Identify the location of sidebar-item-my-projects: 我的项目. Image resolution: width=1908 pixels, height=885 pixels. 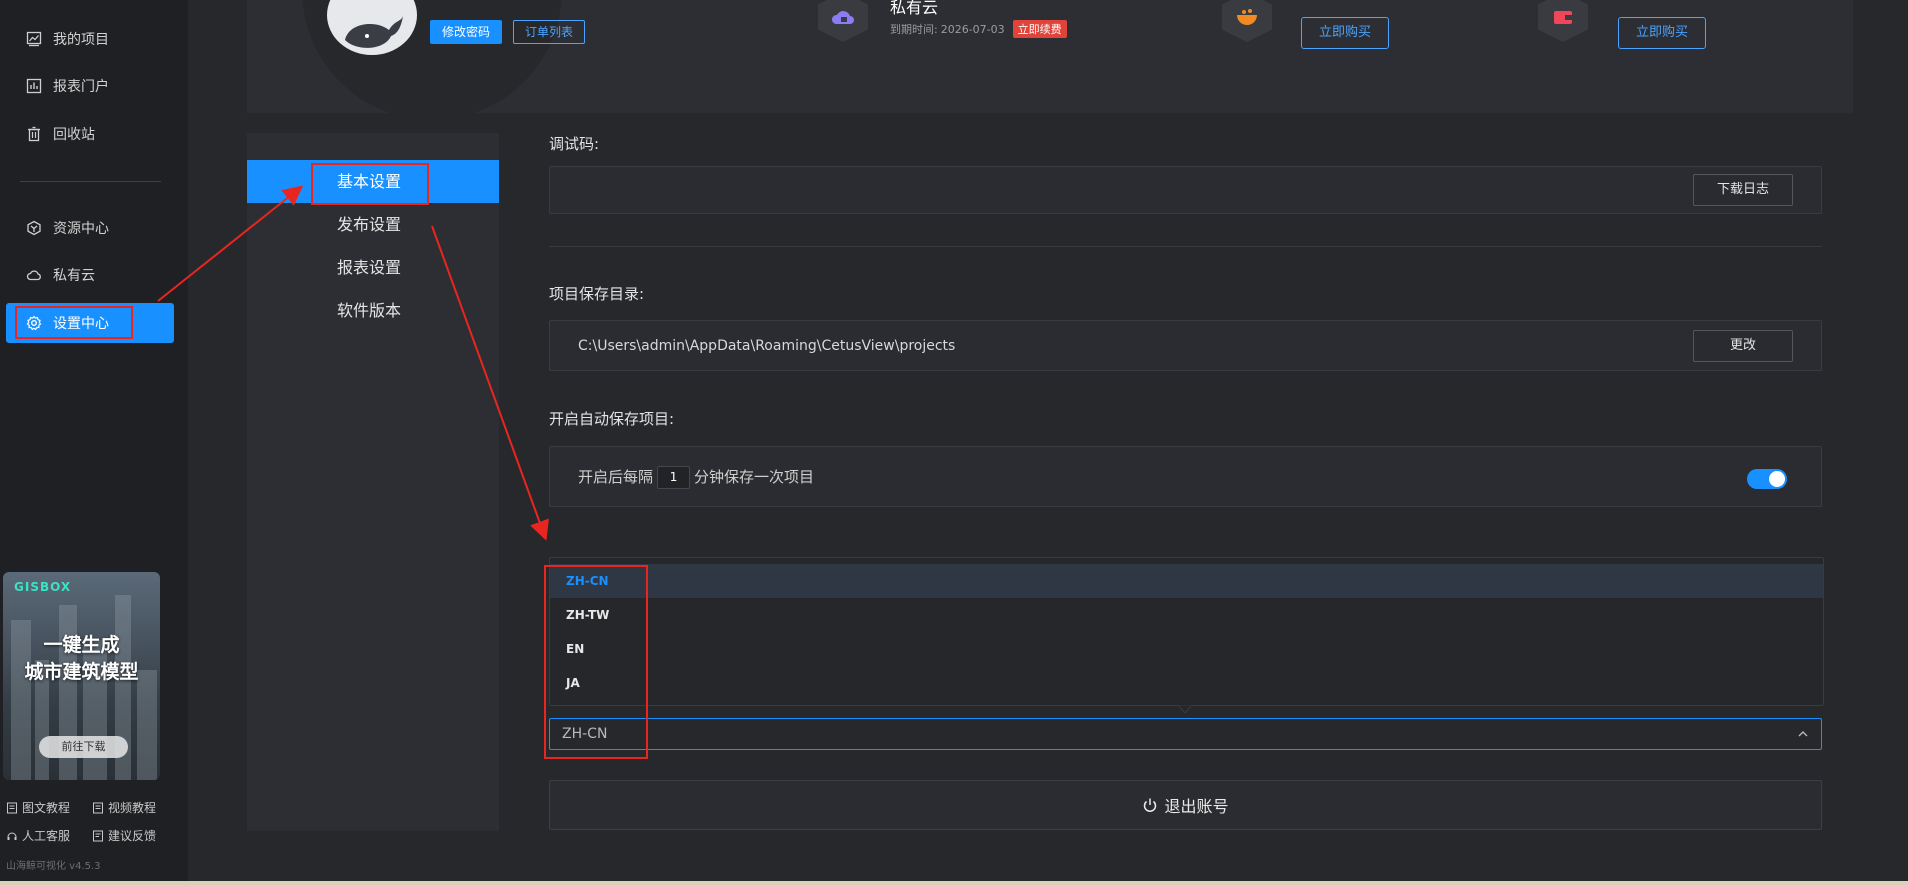
(90, 39).